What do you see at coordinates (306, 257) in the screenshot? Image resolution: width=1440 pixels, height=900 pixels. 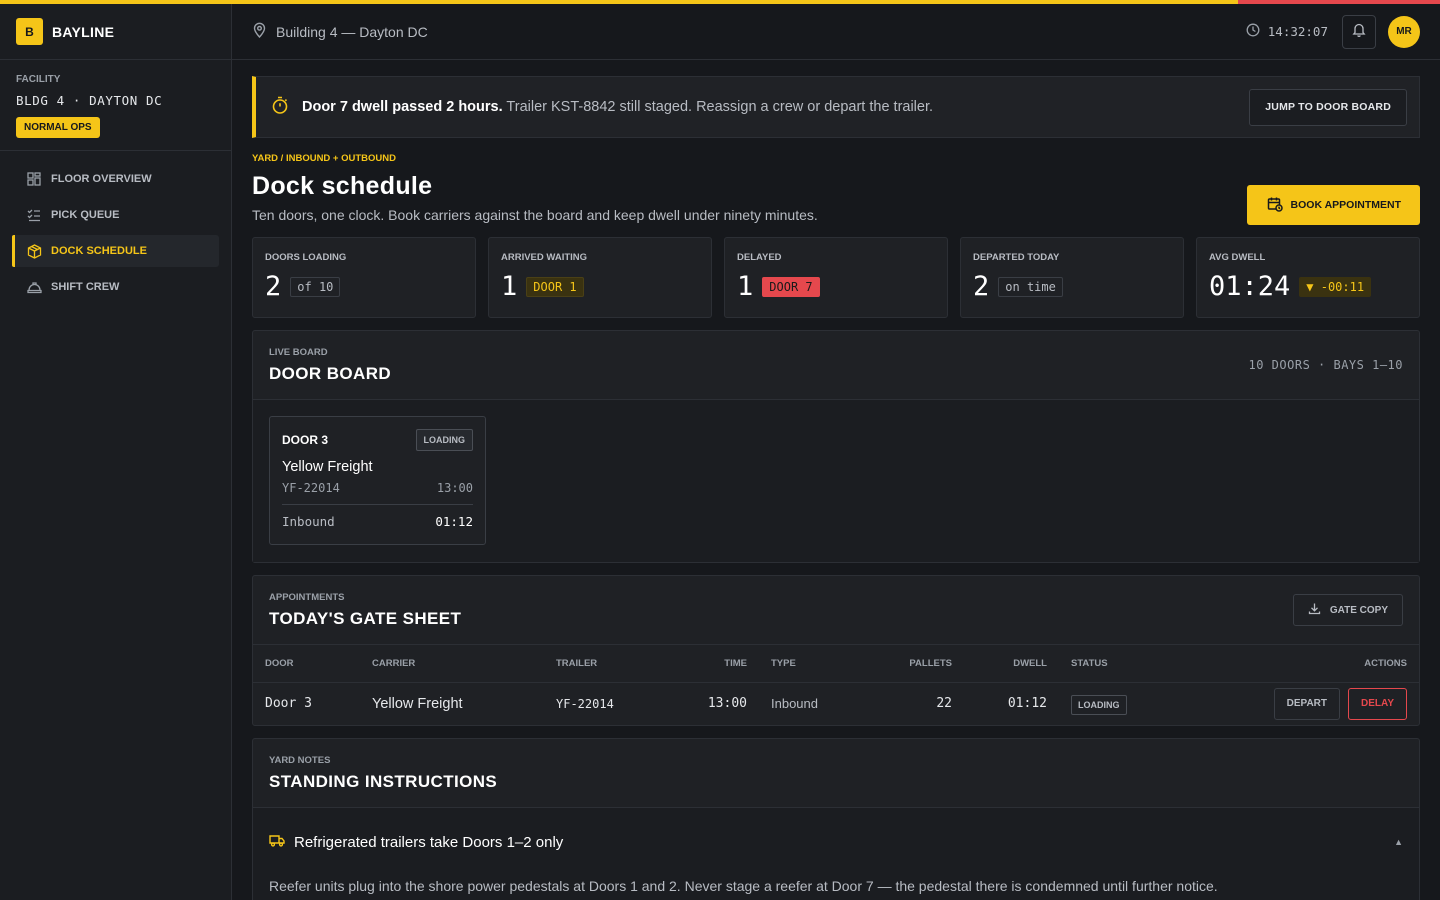 I see `stat-label: DOORS LOADING` at bounding box center [306, 257].